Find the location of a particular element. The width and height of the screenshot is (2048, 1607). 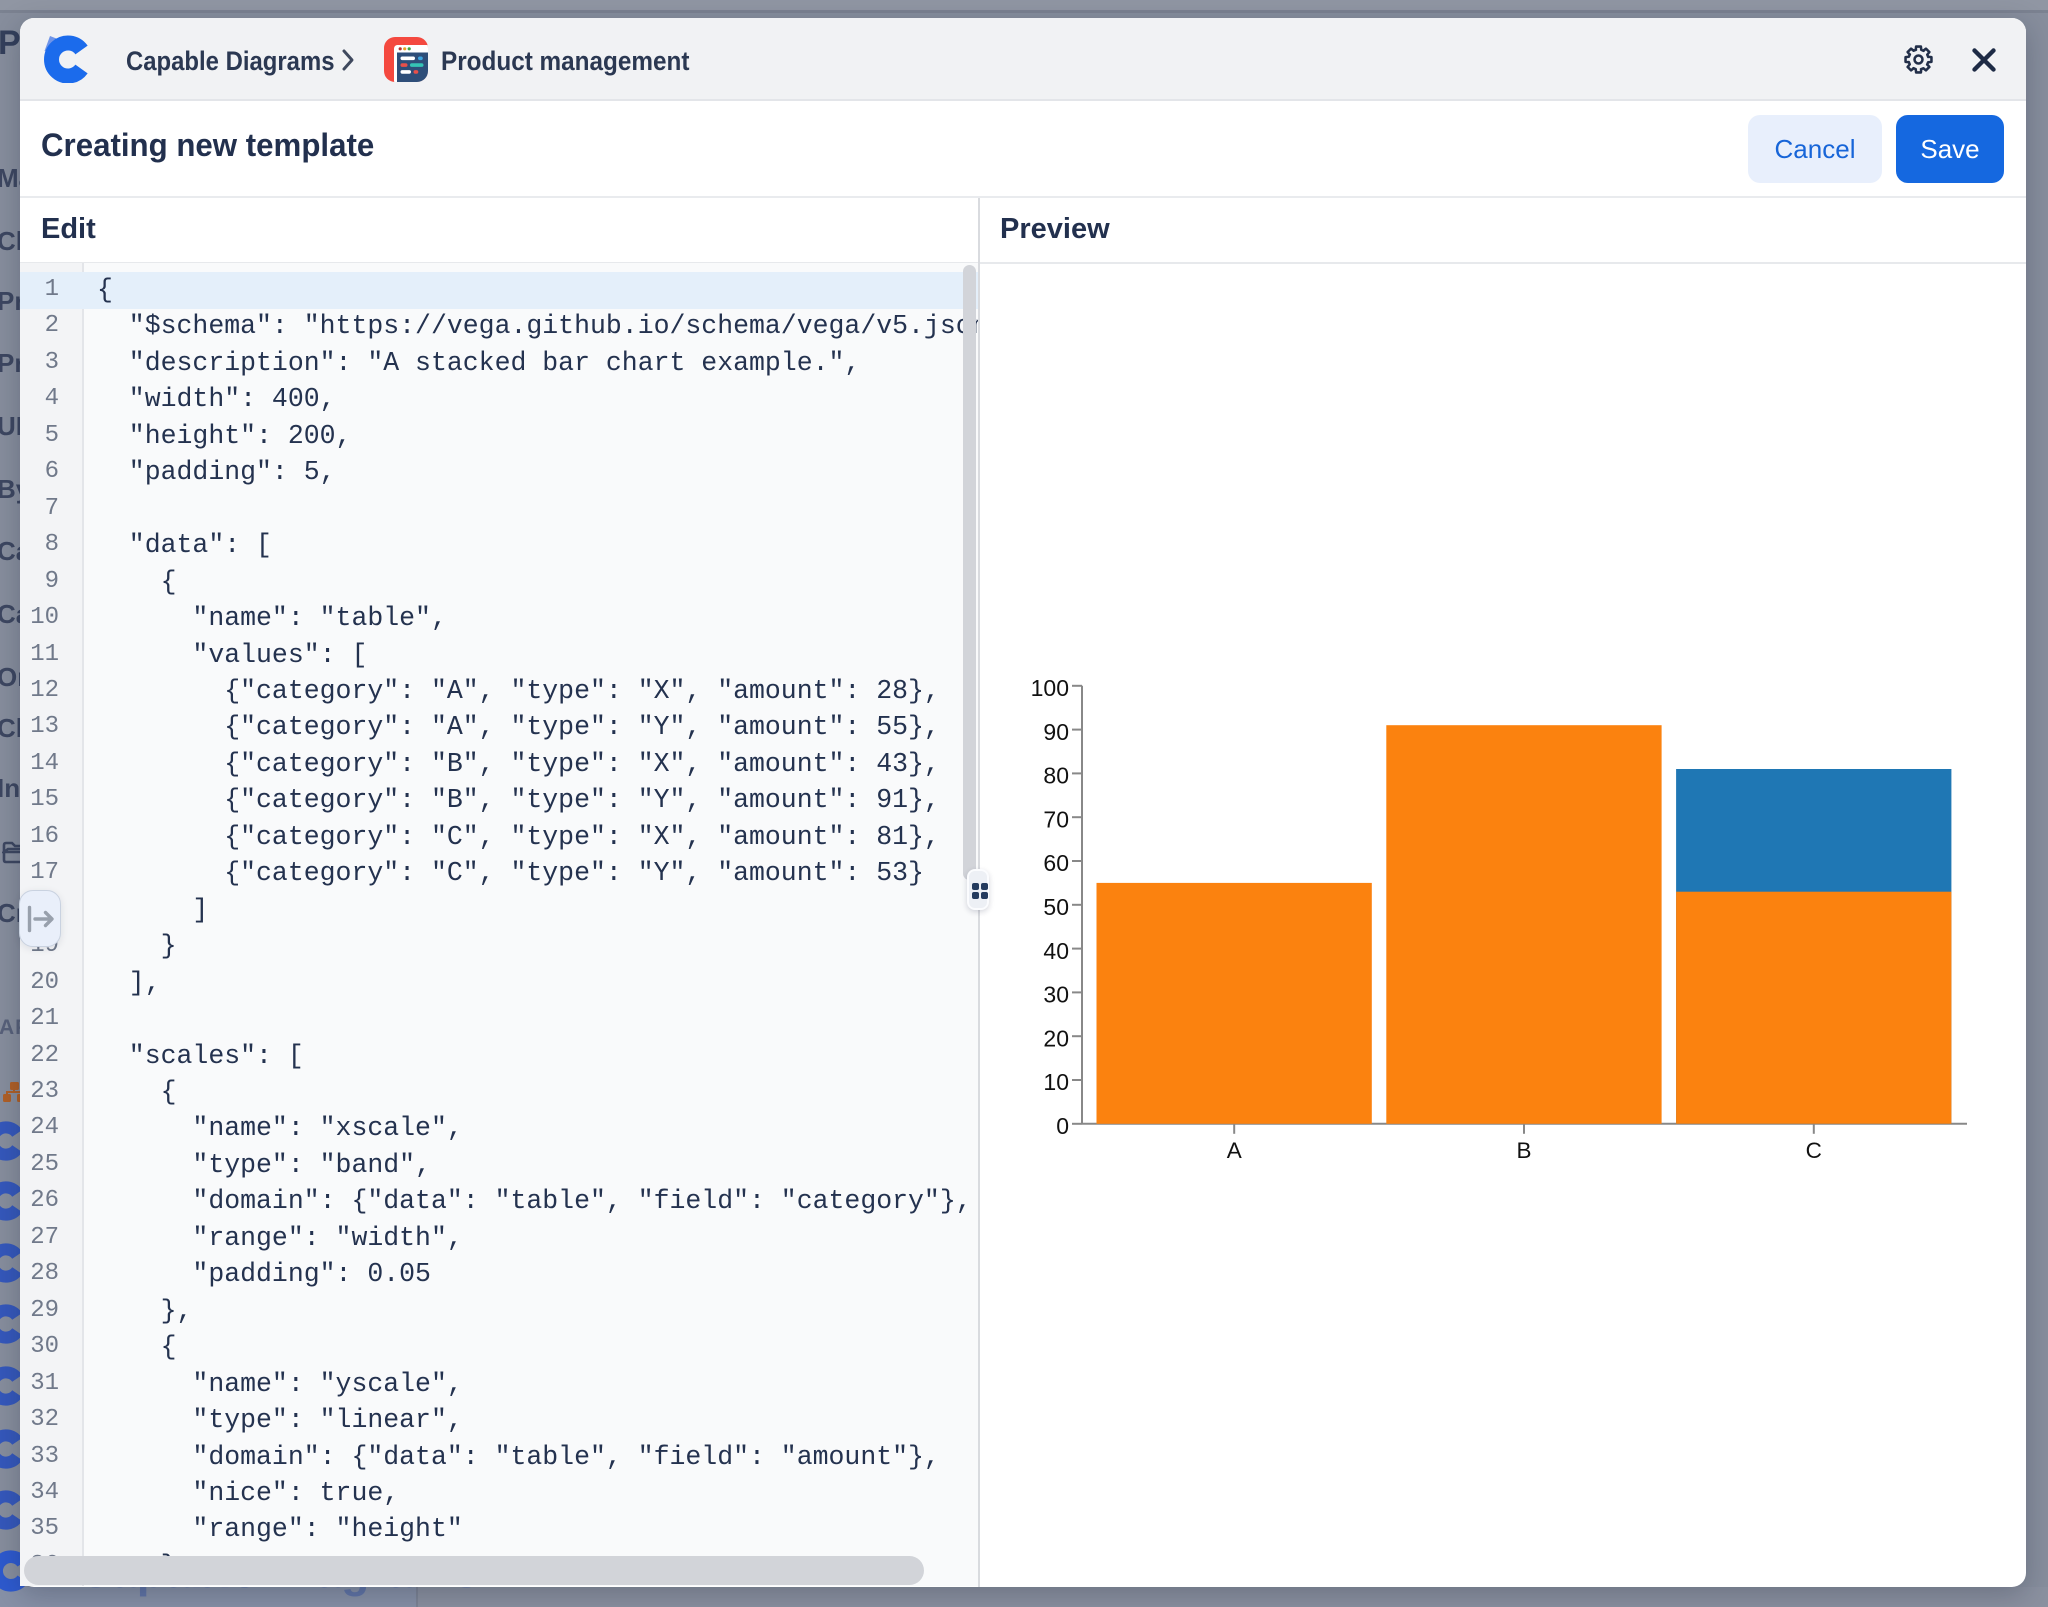

svg-text: 20 is located at coordinates (1056, 1038).